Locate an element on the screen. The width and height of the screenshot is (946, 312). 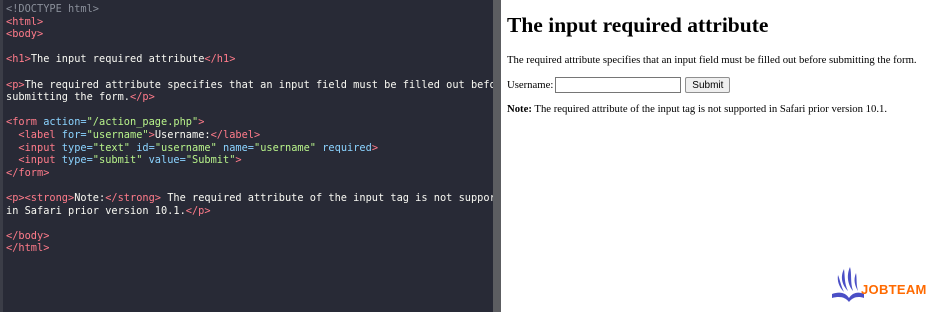
page-title: The input required attribute is located at coordinates (638, 25).